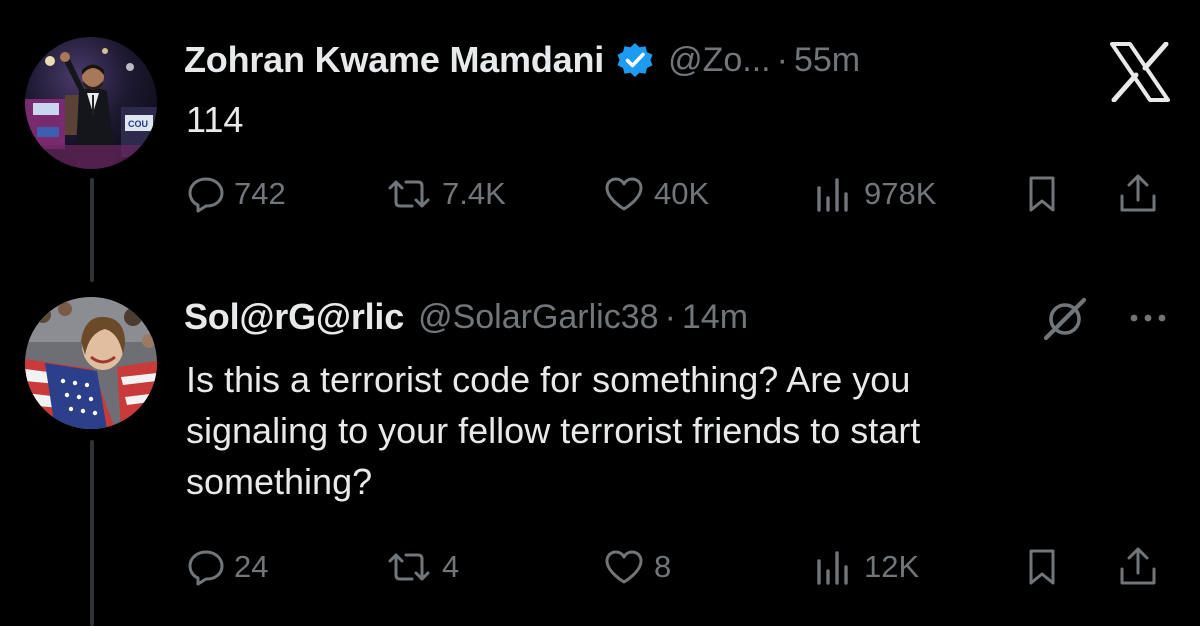  Describe the element at coordinates (251, 566) in the screenshot. I see `reply-count: 24` at that location.